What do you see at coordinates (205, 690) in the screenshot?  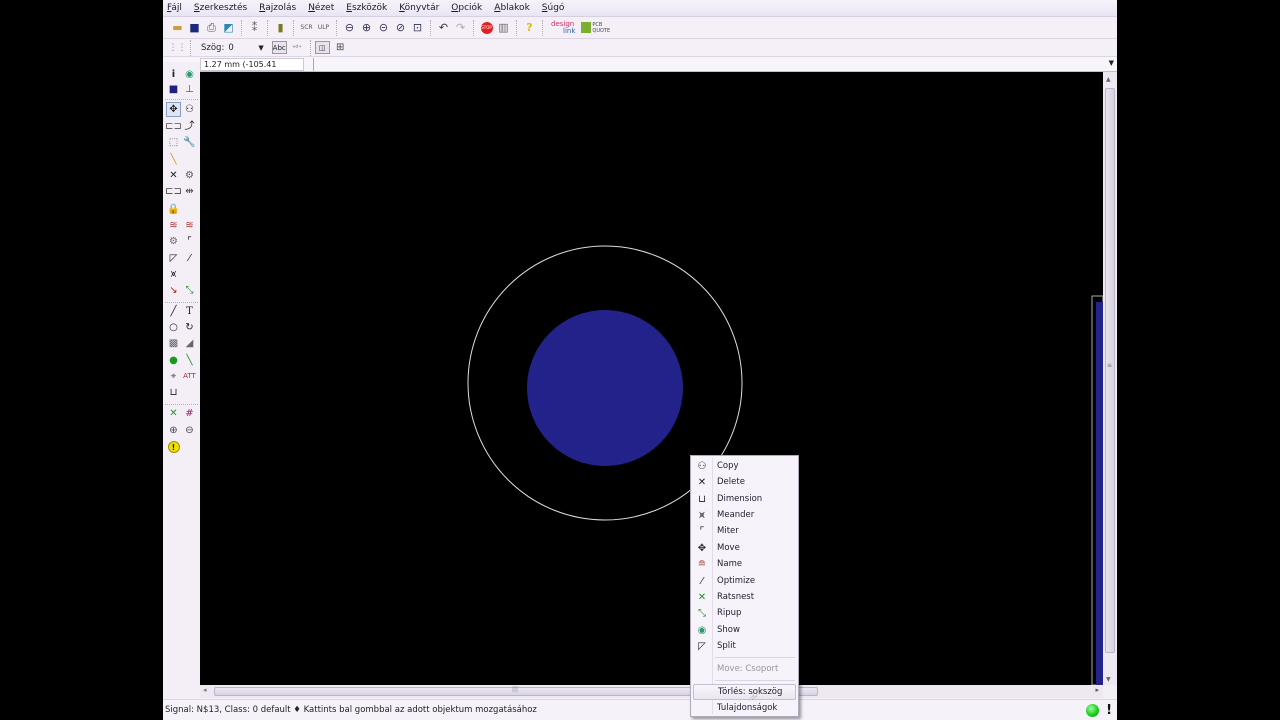 I see `scroll-left-icon: ◂` at bounding box center [205, 690].